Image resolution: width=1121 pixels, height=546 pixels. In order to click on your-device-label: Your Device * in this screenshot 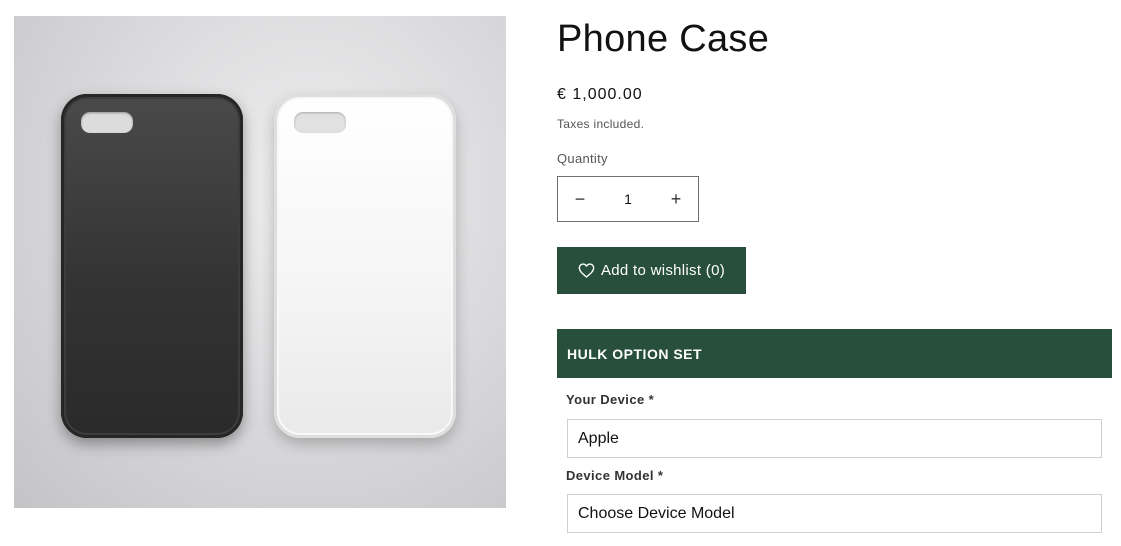, I will do `click(610, 399)`.